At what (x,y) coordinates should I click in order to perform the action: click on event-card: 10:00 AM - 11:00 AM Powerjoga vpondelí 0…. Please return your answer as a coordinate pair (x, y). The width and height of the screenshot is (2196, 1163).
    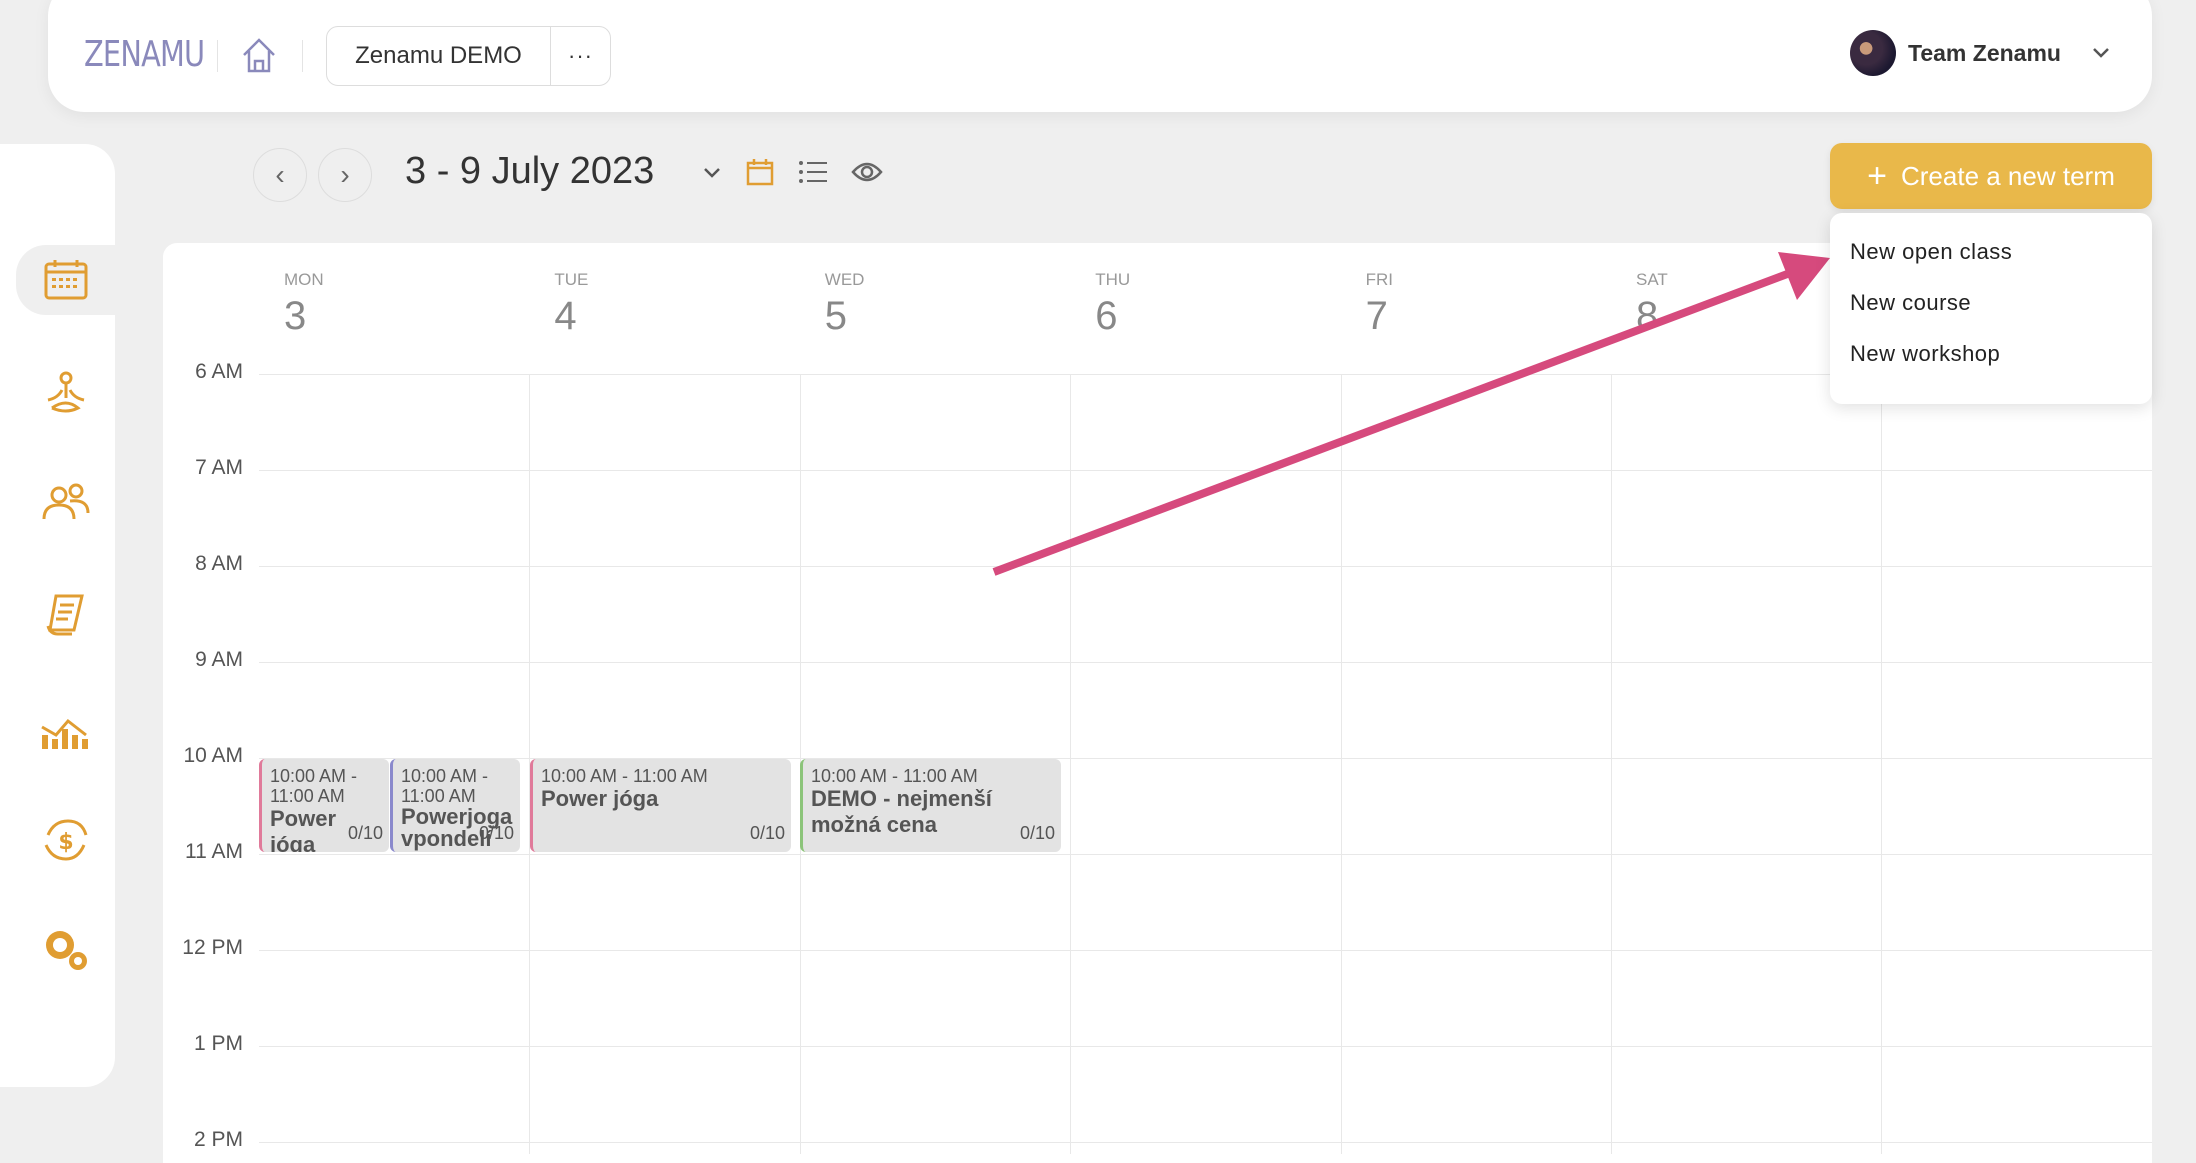
    Looking at the image, I should click on (455, 805).